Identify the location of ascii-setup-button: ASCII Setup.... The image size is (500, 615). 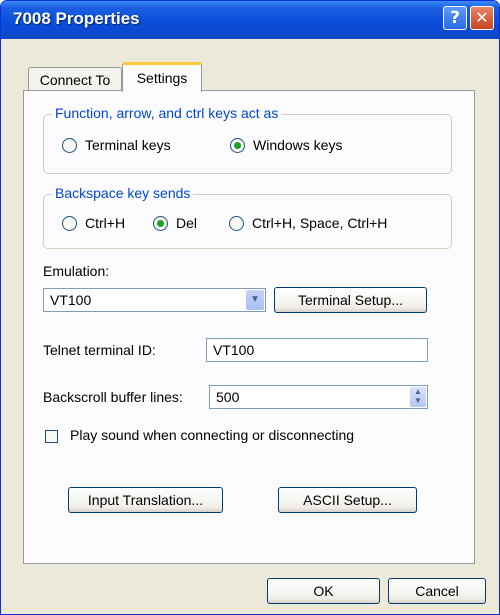
(347, 500).